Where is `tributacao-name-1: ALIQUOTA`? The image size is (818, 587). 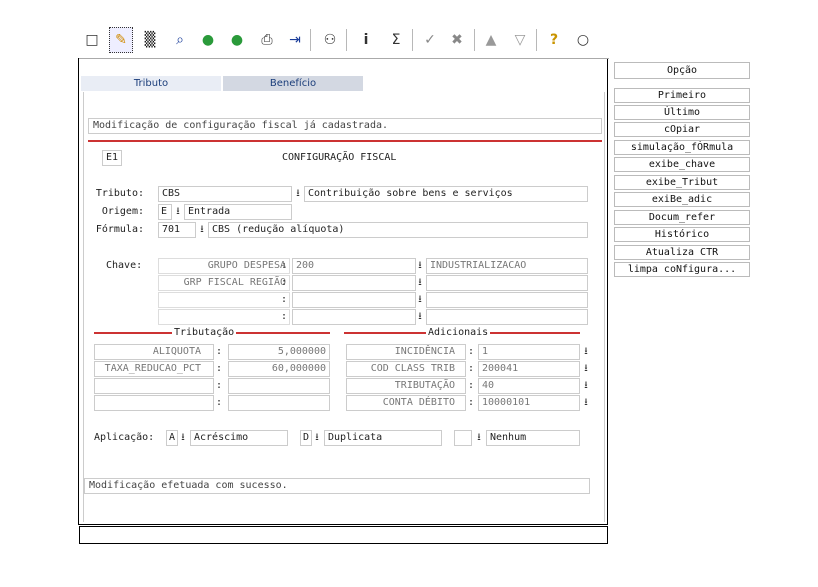 tributacao-name-1: ALIQUOTA is located at coordinates (154, 352).